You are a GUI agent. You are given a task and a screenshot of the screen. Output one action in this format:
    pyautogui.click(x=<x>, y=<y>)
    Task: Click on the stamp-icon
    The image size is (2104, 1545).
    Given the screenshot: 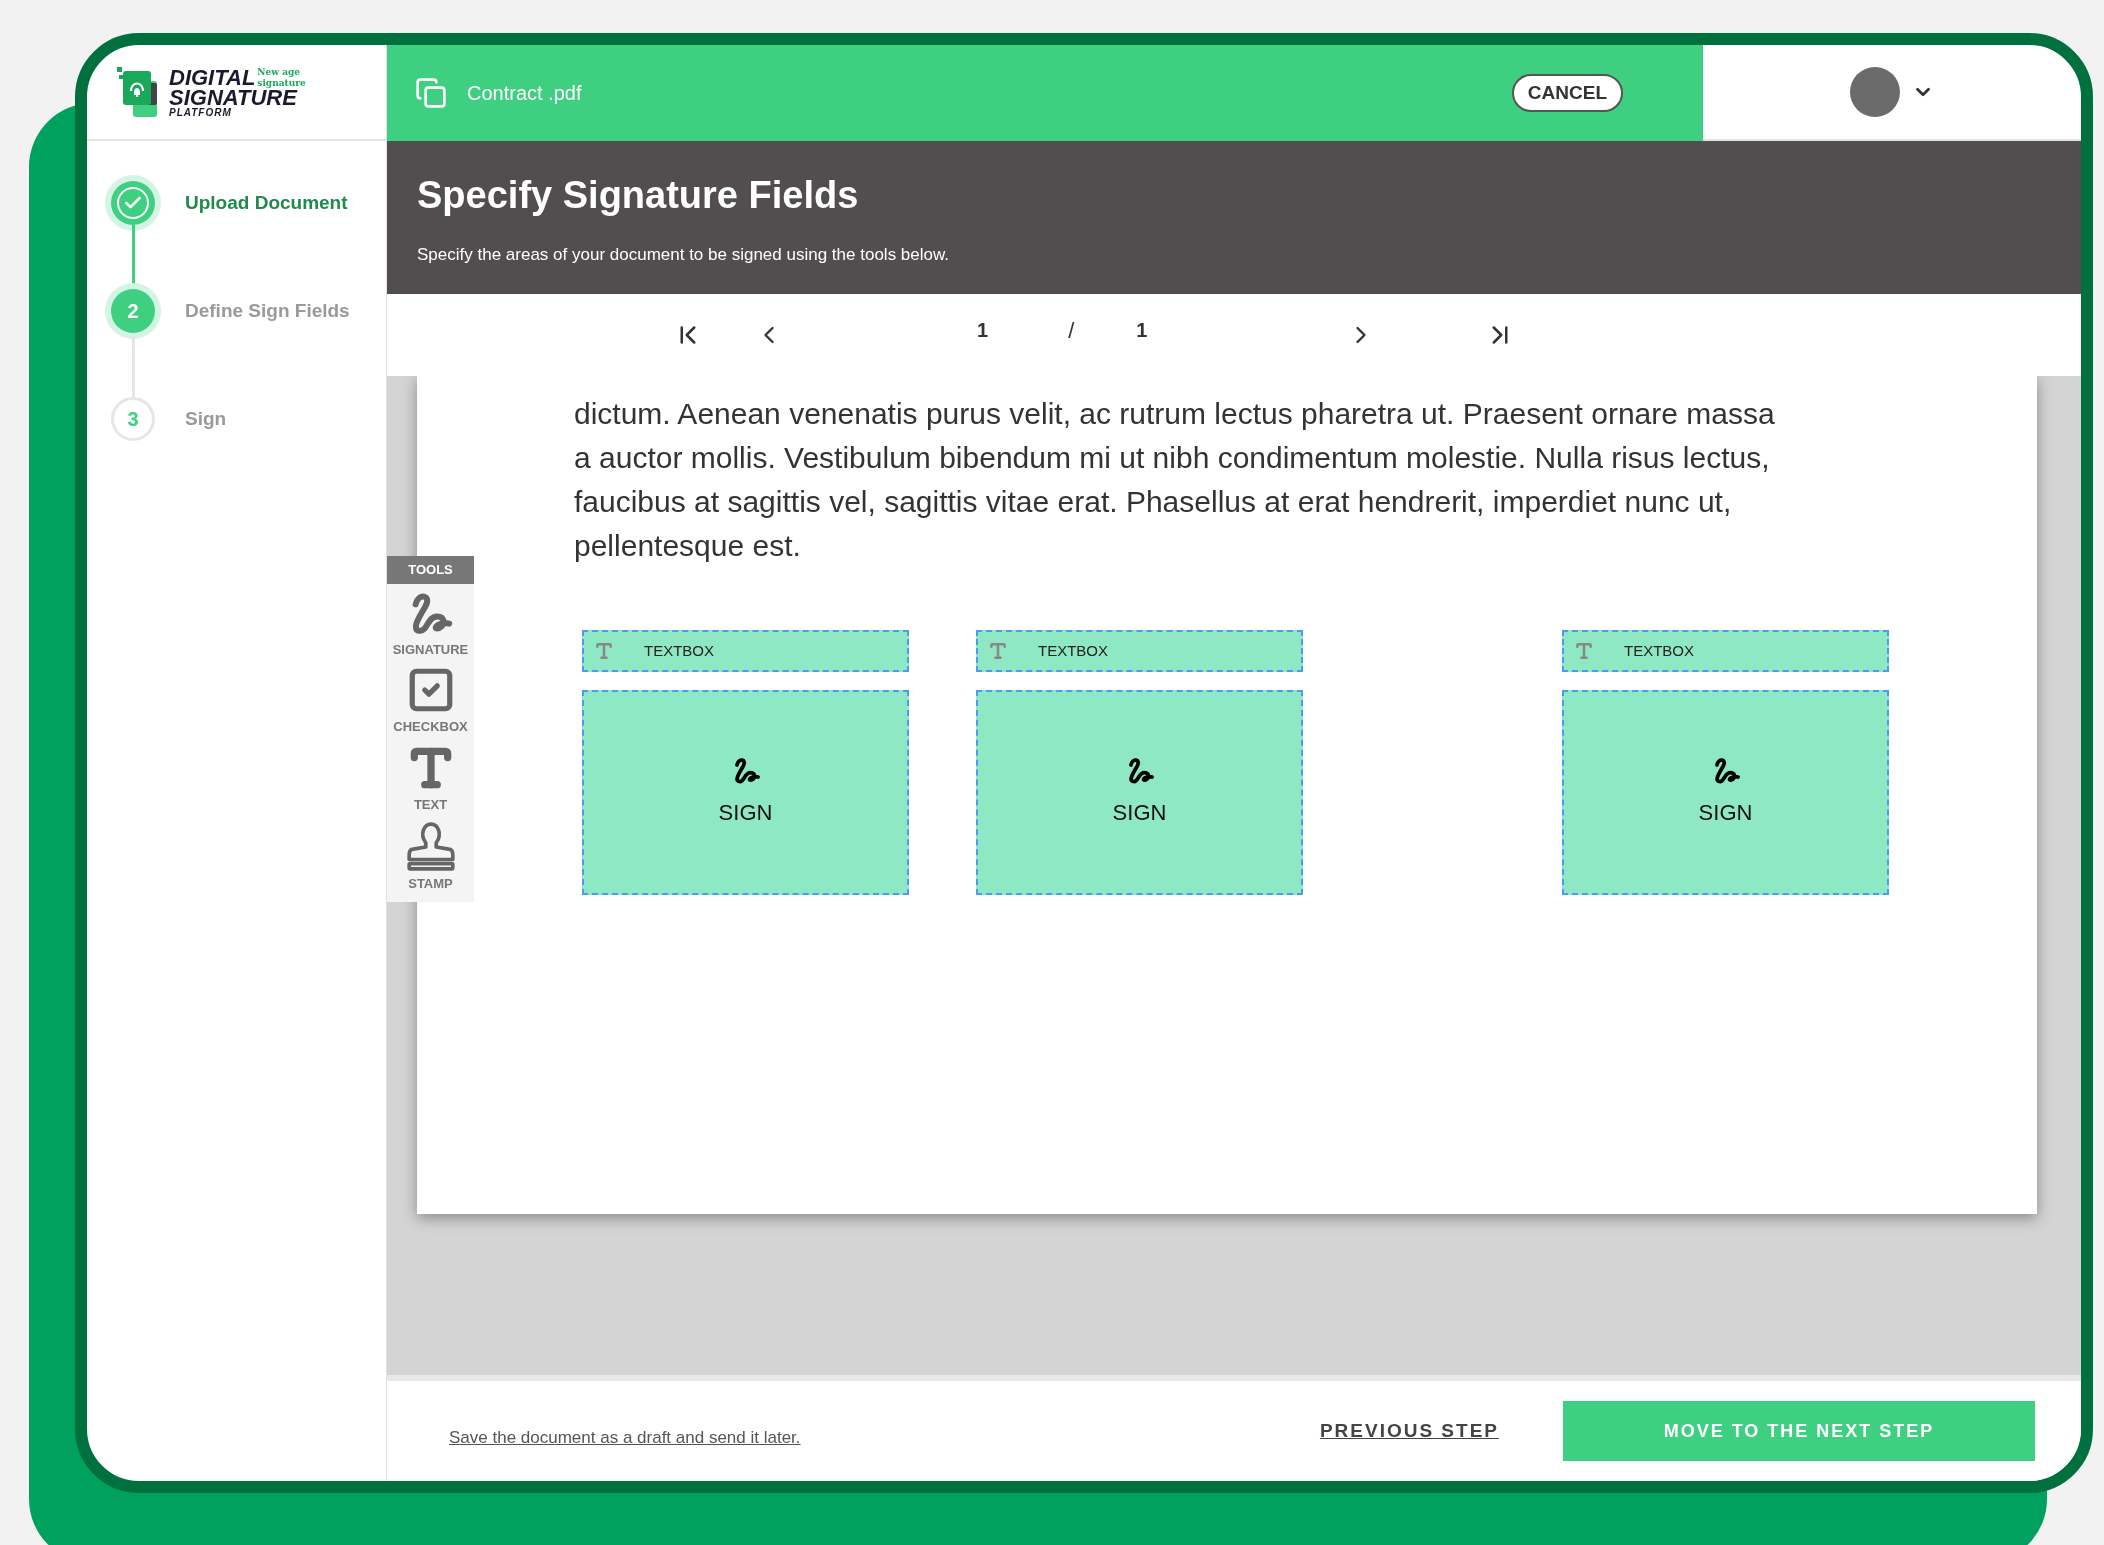 What is the action you would take?
    pyautogui.click(x=430, y=846)
    